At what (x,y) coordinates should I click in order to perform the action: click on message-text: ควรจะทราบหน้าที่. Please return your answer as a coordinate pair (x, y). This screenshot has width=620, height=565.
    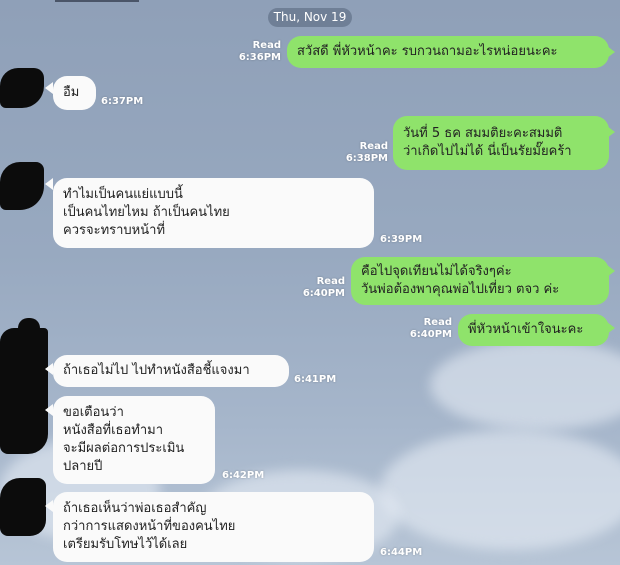
    Looking at the image, I should click on (114, 230).